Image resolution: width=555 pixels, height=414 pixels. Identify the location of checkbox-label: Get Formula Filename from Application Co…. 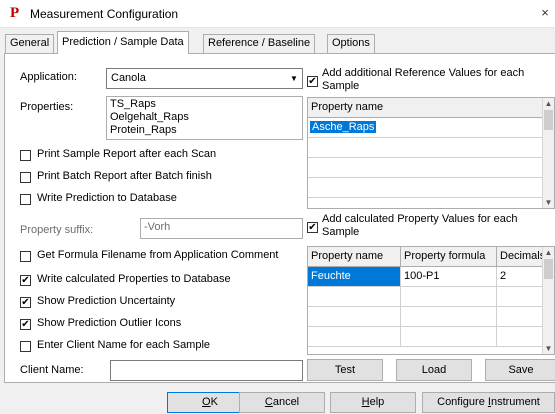
(158, 255).